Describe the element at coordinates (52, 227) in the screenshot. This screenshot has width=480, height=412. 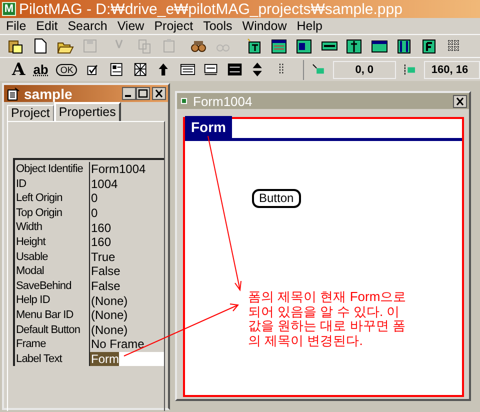
I see `property-name: Width` at that location.